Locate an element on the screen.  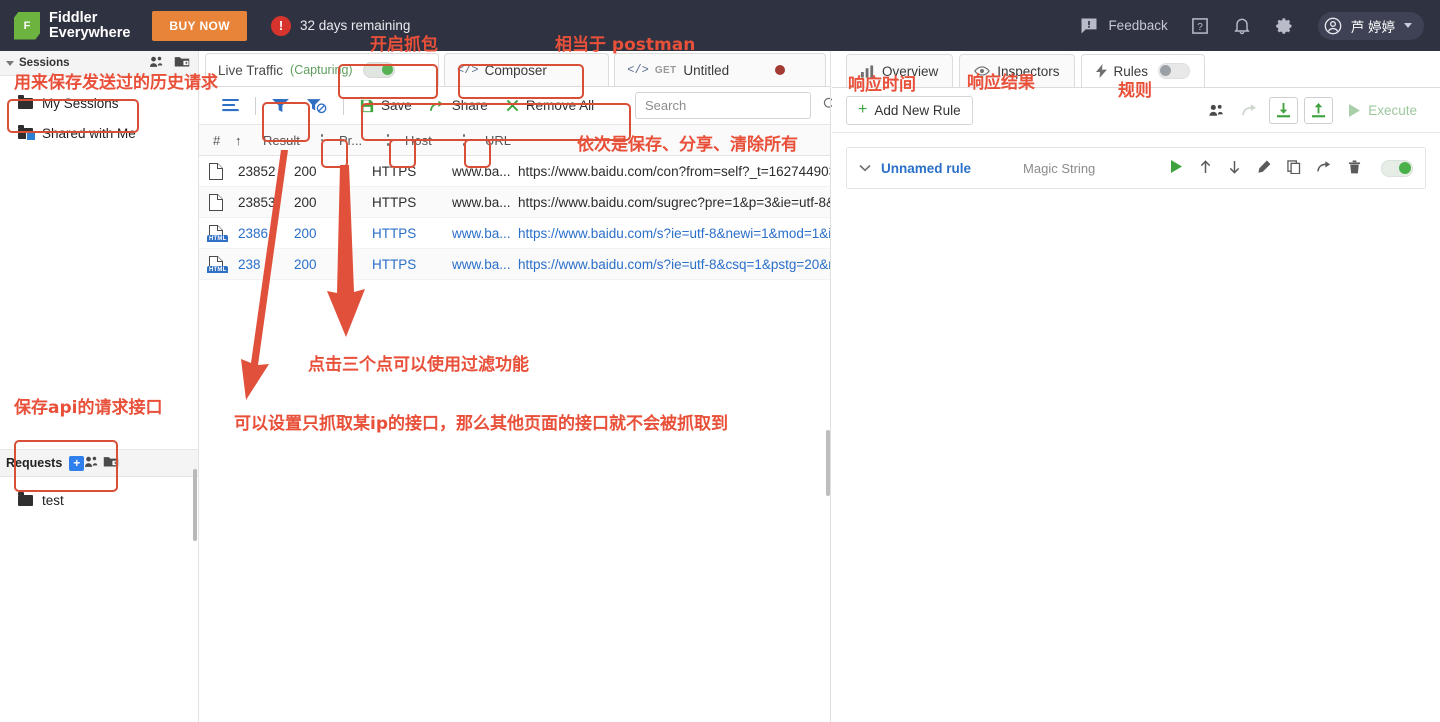
rule-actions is located at coordinates (1291, 168).